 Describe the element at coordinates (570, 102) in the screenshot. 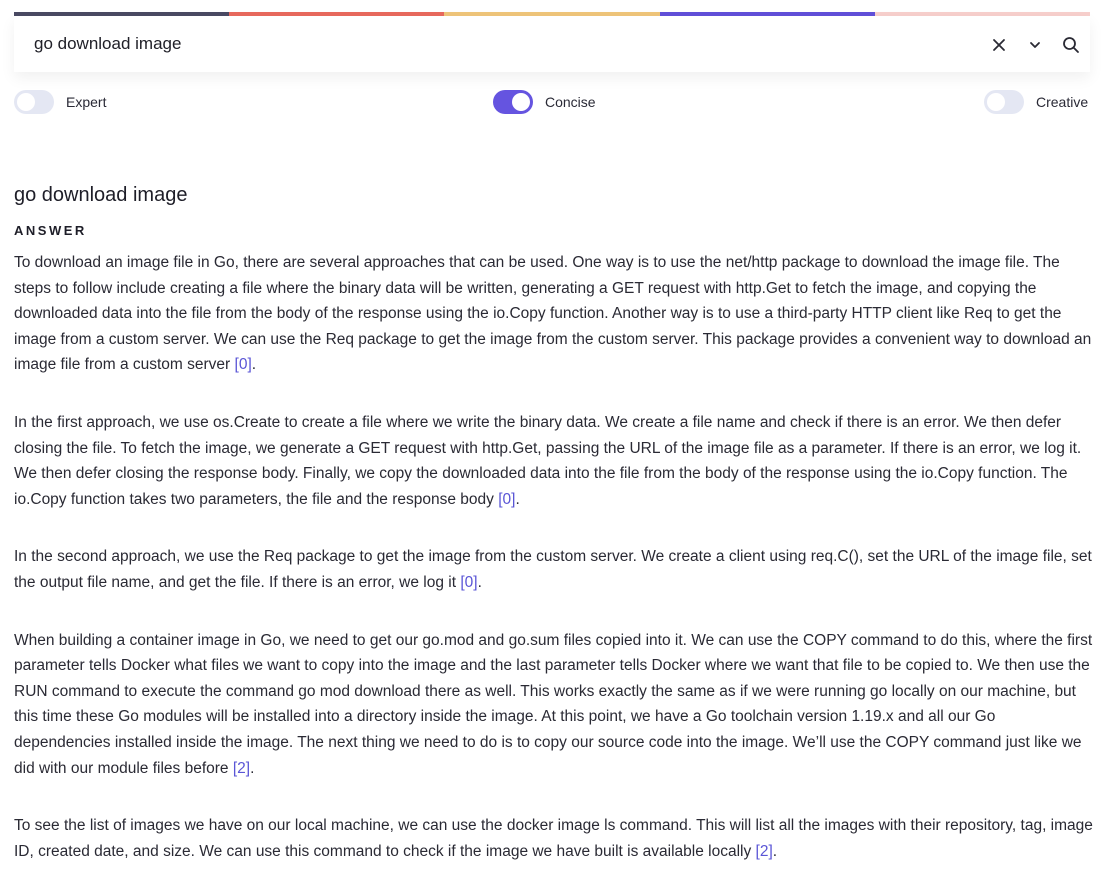

I see `mode-label: Concise` at that location.